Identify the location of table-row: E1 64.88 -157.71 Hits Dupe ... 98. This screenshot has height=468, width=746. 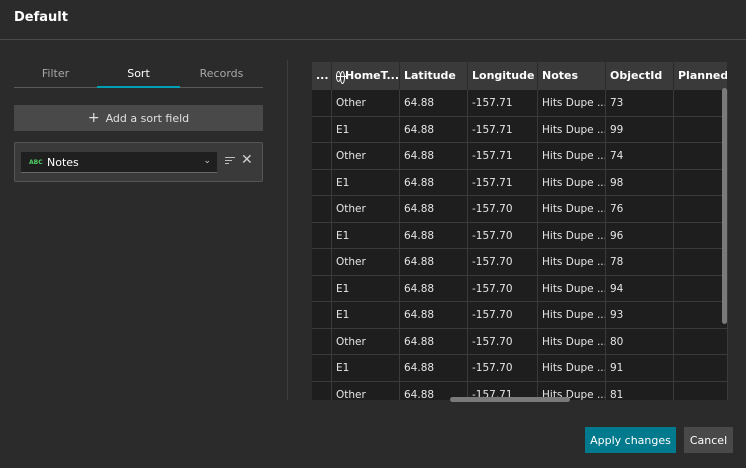
(520, 182).